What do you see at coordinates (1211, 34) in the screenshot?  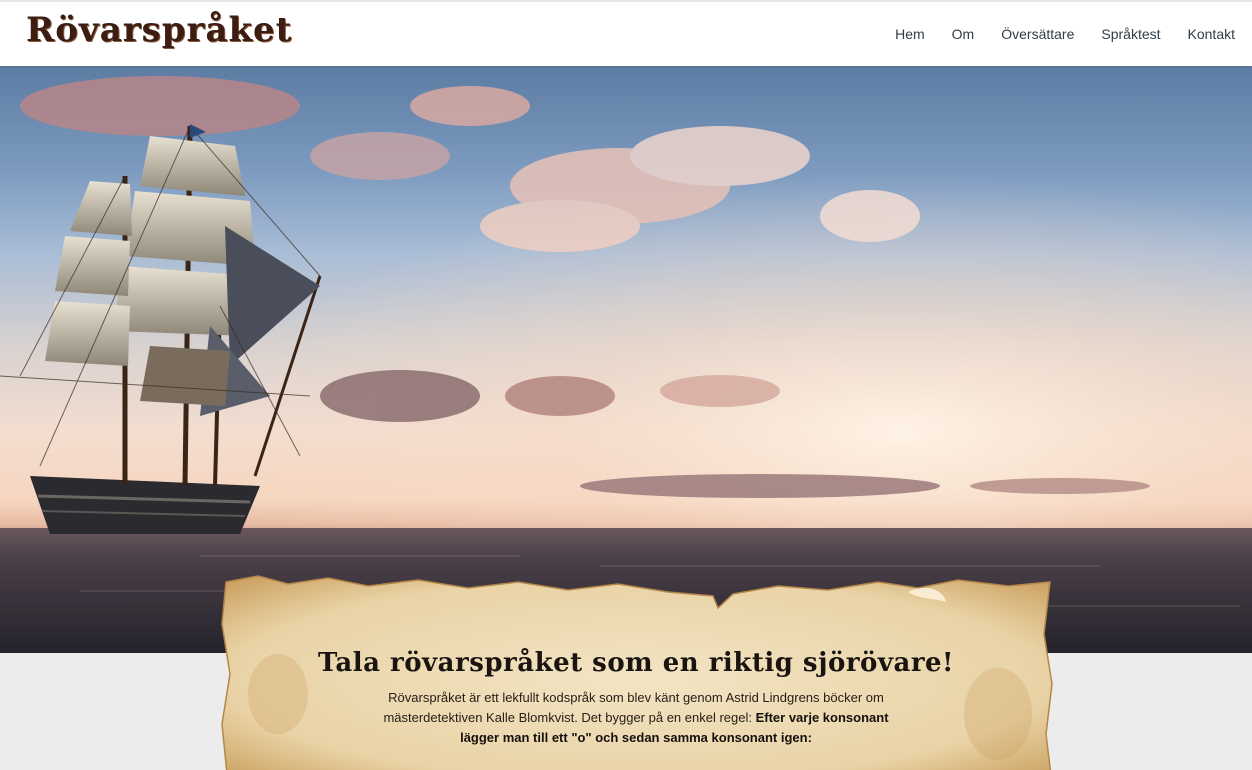 I see `nav-item-kontakt: Kontakt` at bounding box center [1211, 34].